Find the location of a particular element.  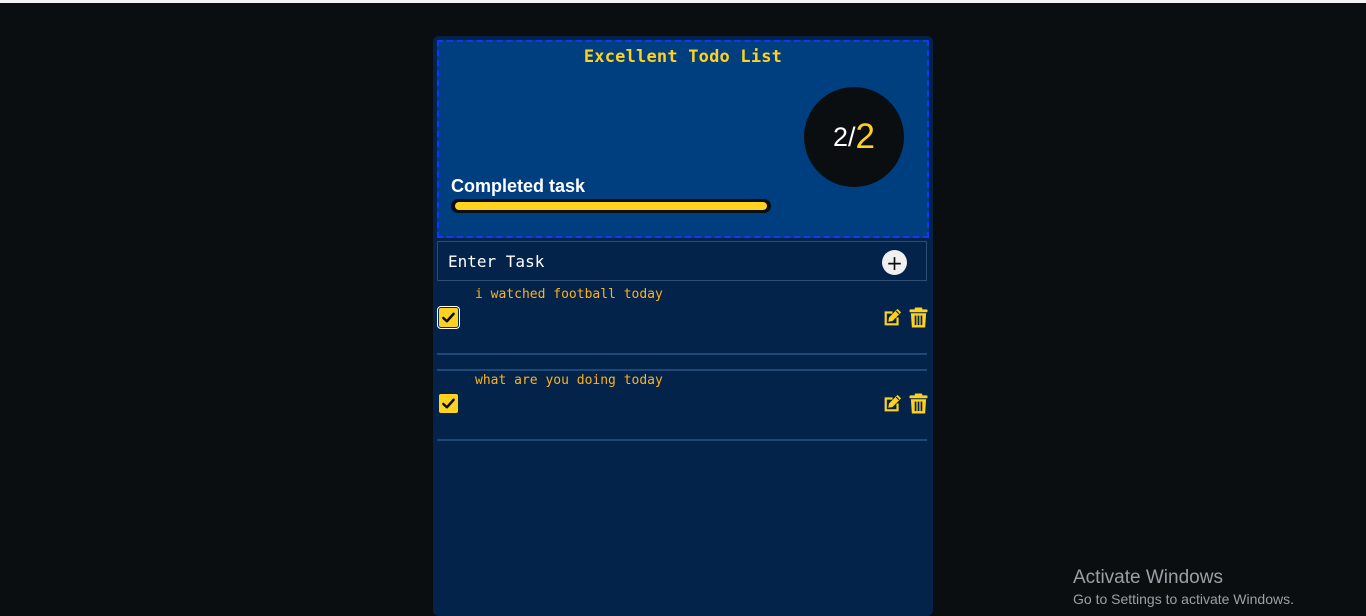

counter-slash: / is located at coordinates (852, 136).